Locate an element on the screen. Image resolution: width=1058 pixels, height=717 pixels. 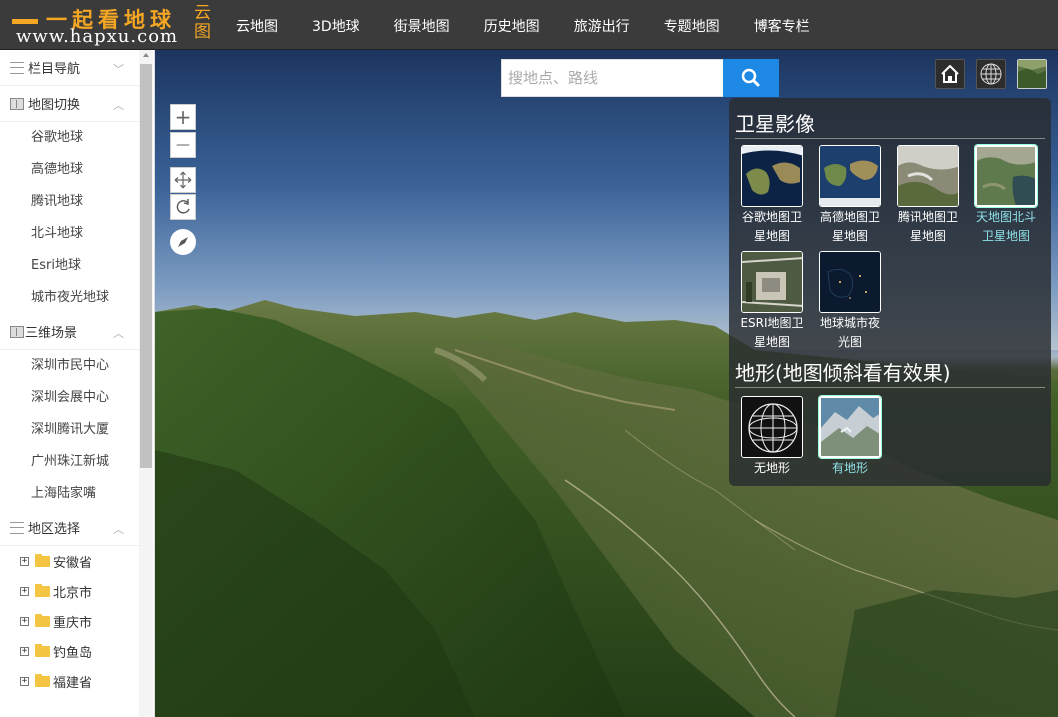
section-3d-scenes: 三维场景 ︿ is located at coordinates (77, 332).